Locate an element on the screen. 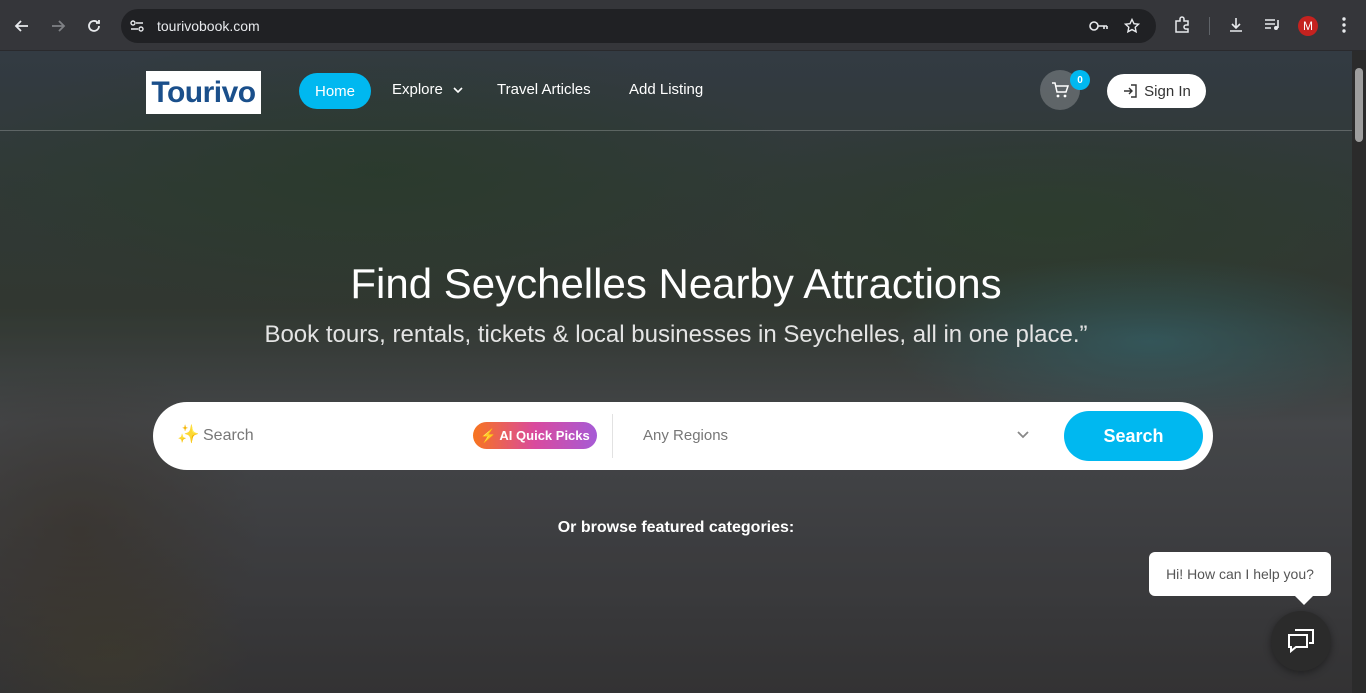 The height and width of the screenshot is (693, 1366). chat-icon is located at coordinates (1301, 641).